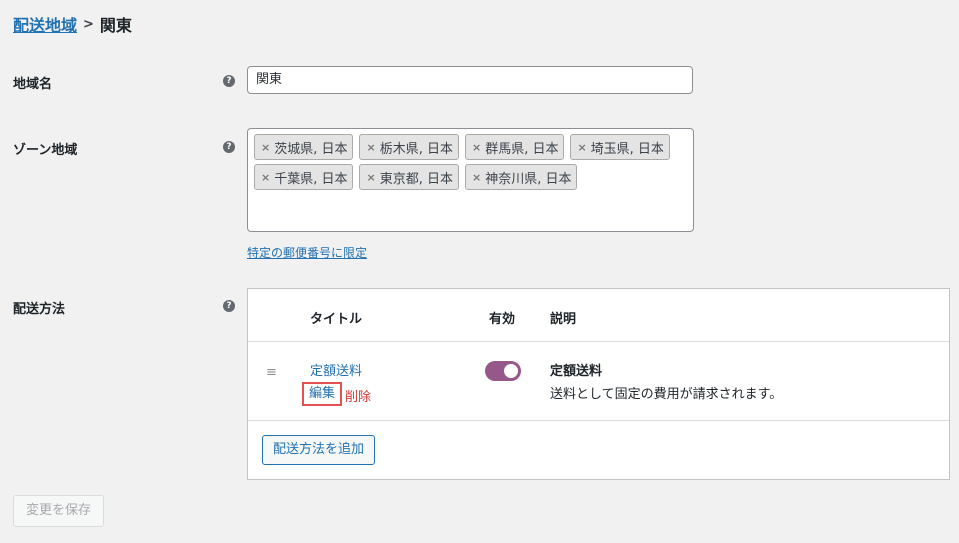  What do you see at coordinates (416, 149) in the screenshot?
I see `region-chip-label: 栃木県, 日本` at bounding box center [416, 149].